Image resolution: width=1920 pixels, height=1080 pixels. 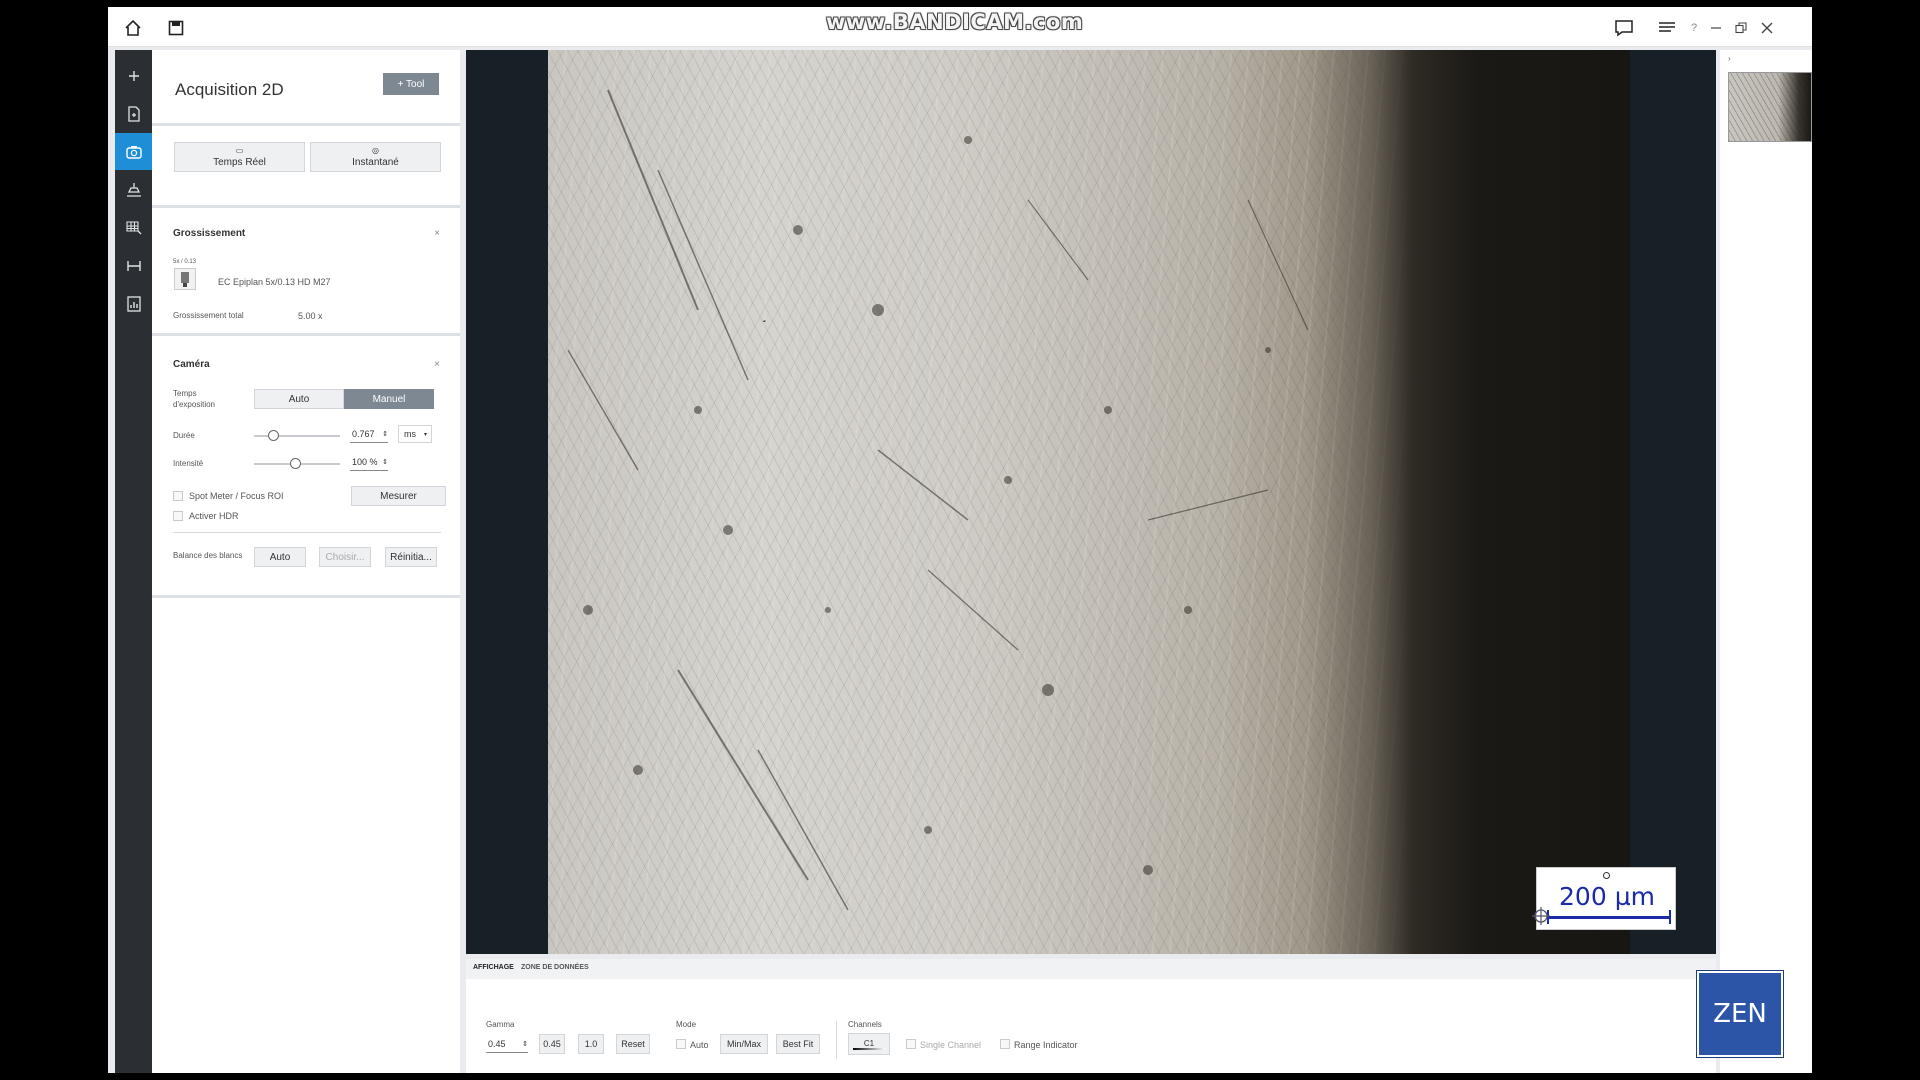 I want to click on gamma-label: Gamma, so click(x=500, y=1024).